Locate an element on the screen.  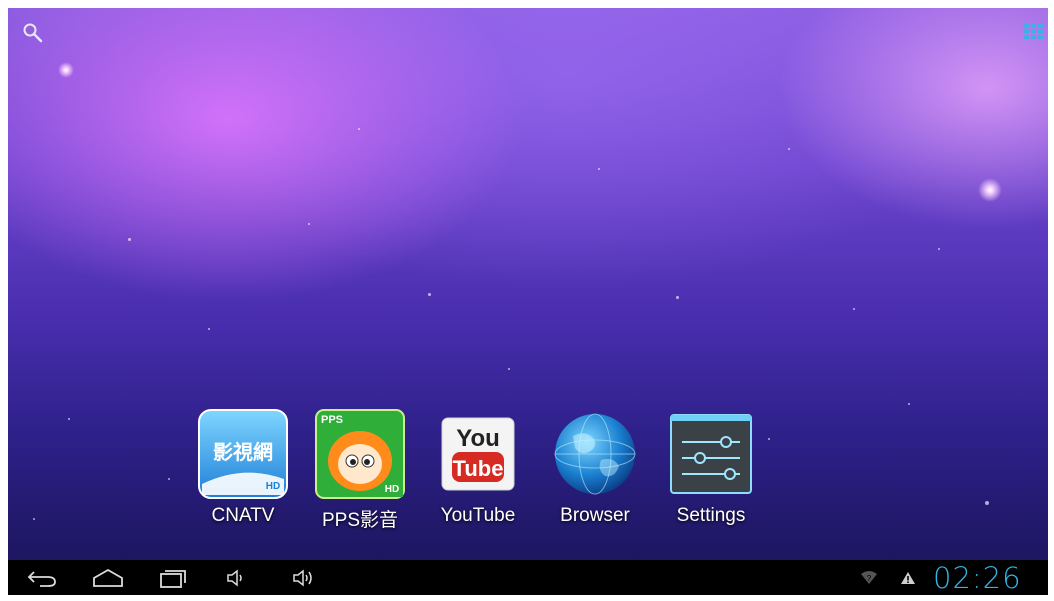
app-label: Browser is located at coordinates (595, 515).